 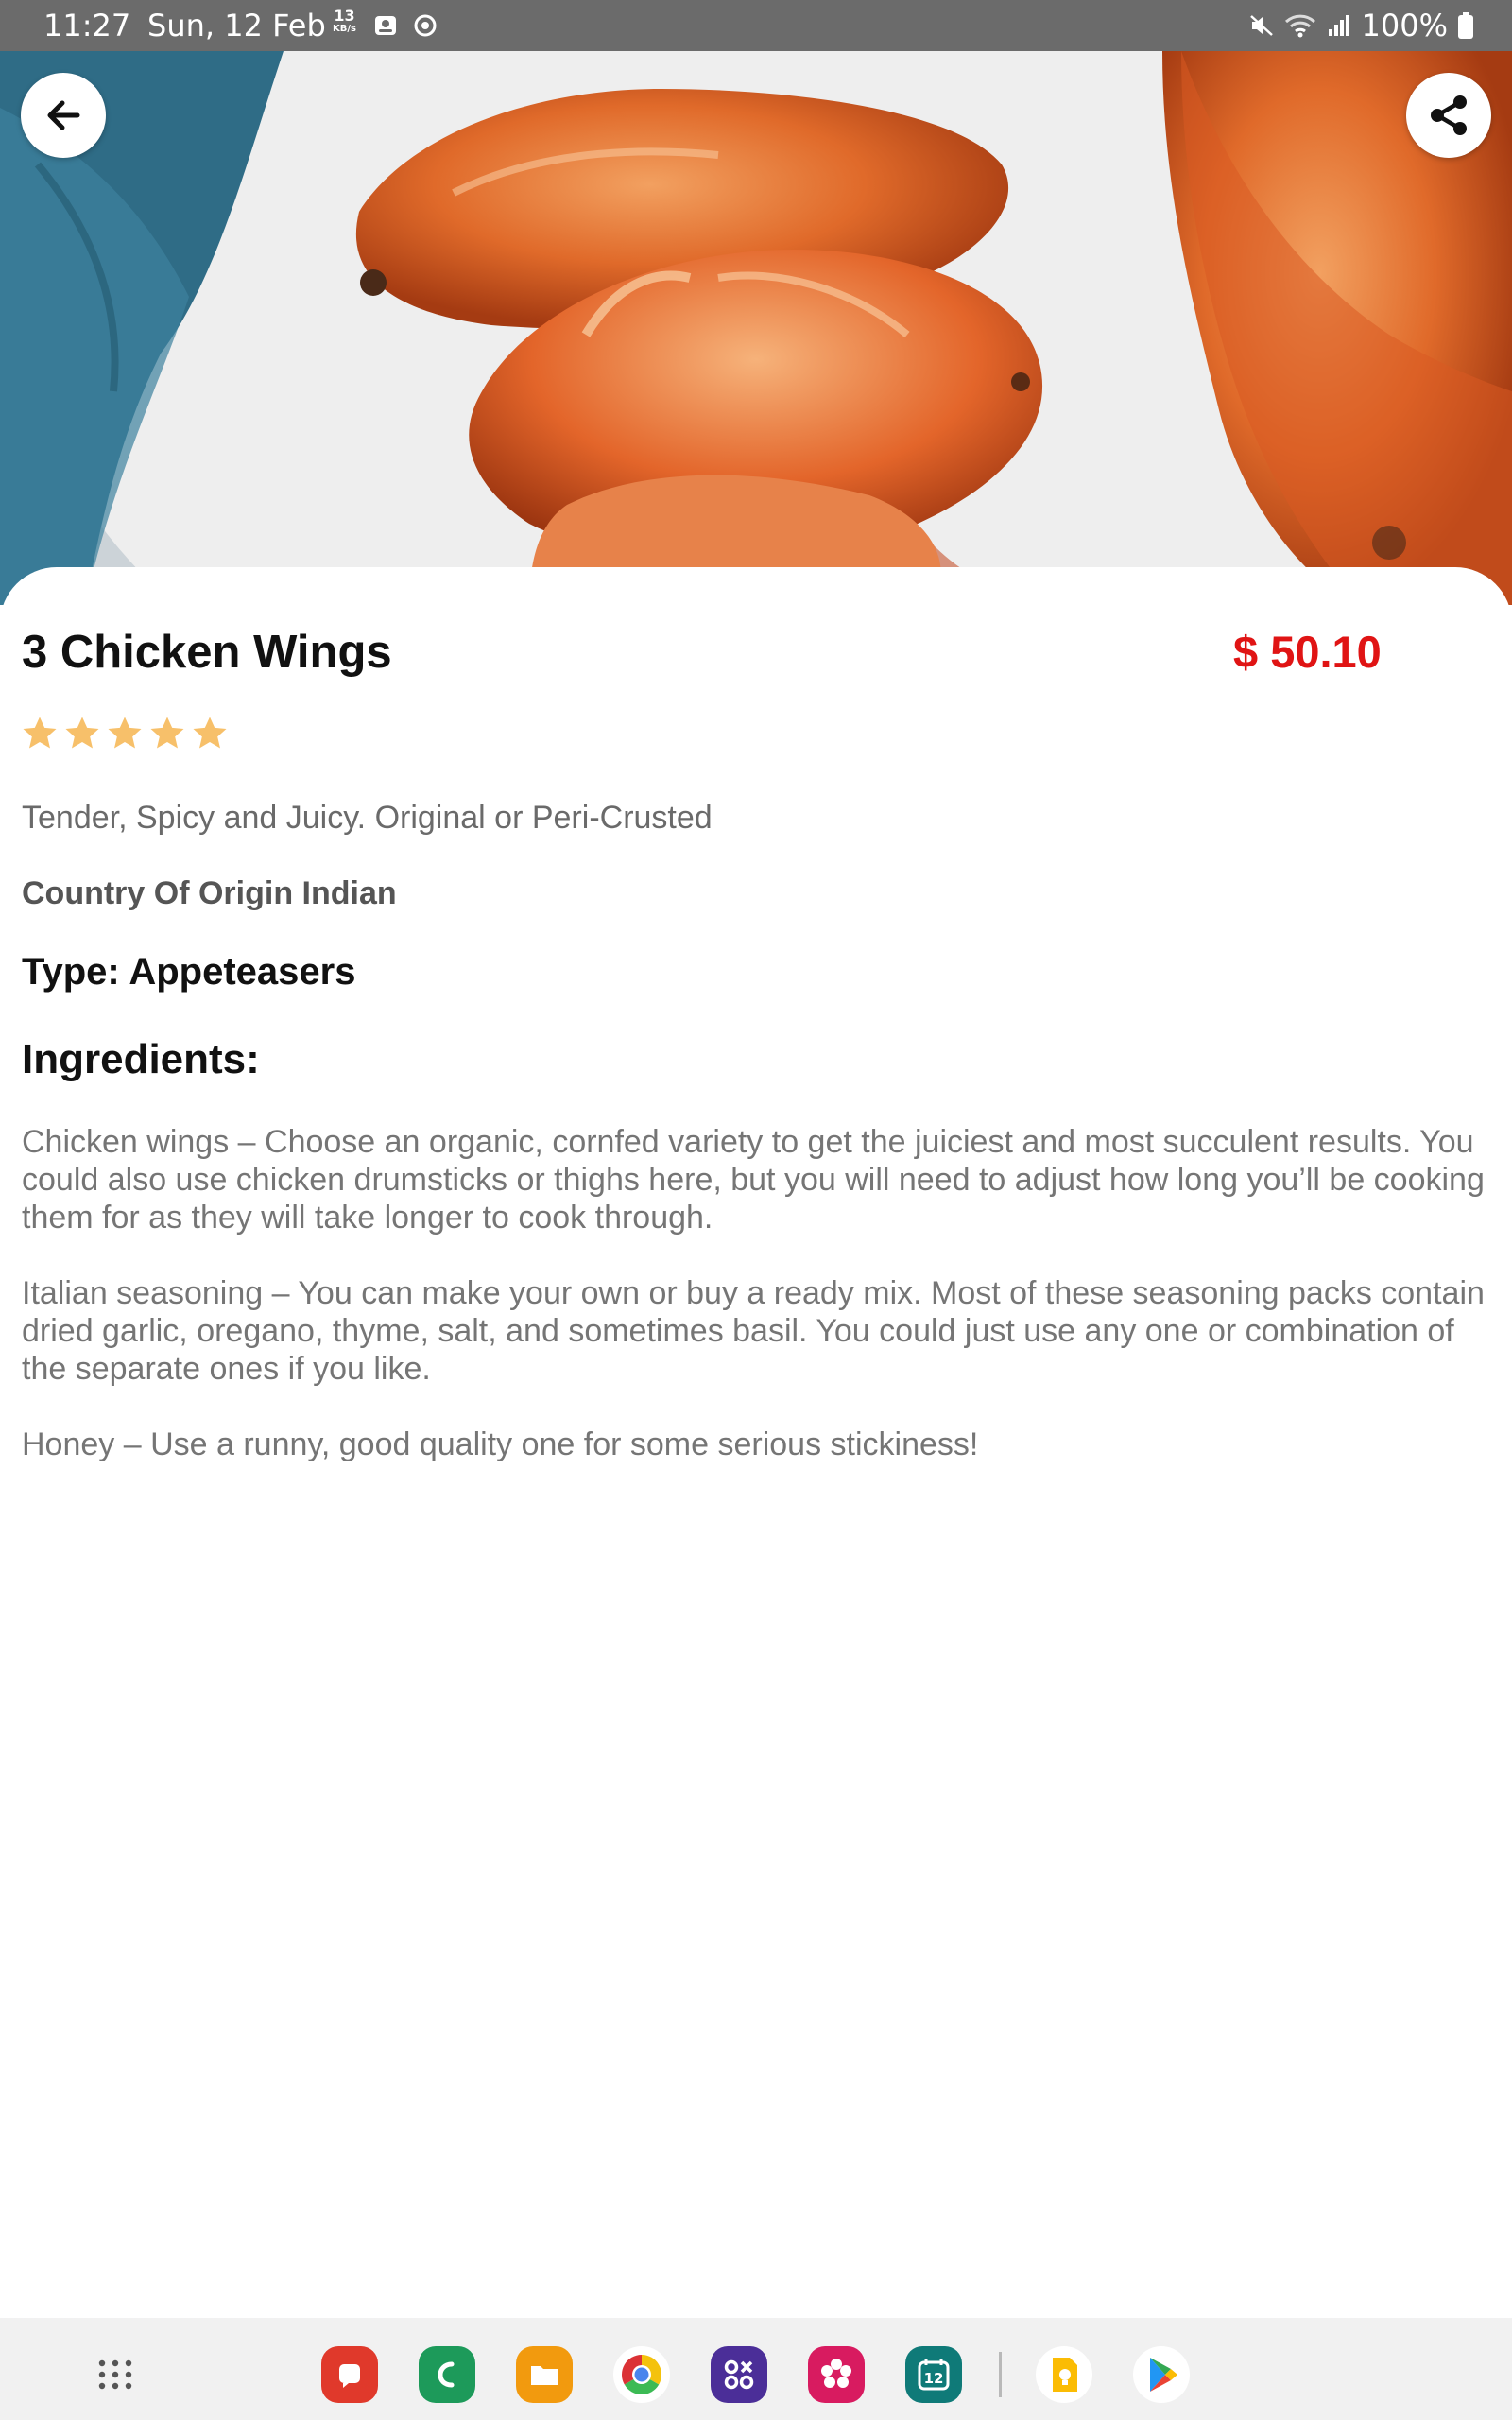 I want to click on back-button, so click(x=63, y=115).